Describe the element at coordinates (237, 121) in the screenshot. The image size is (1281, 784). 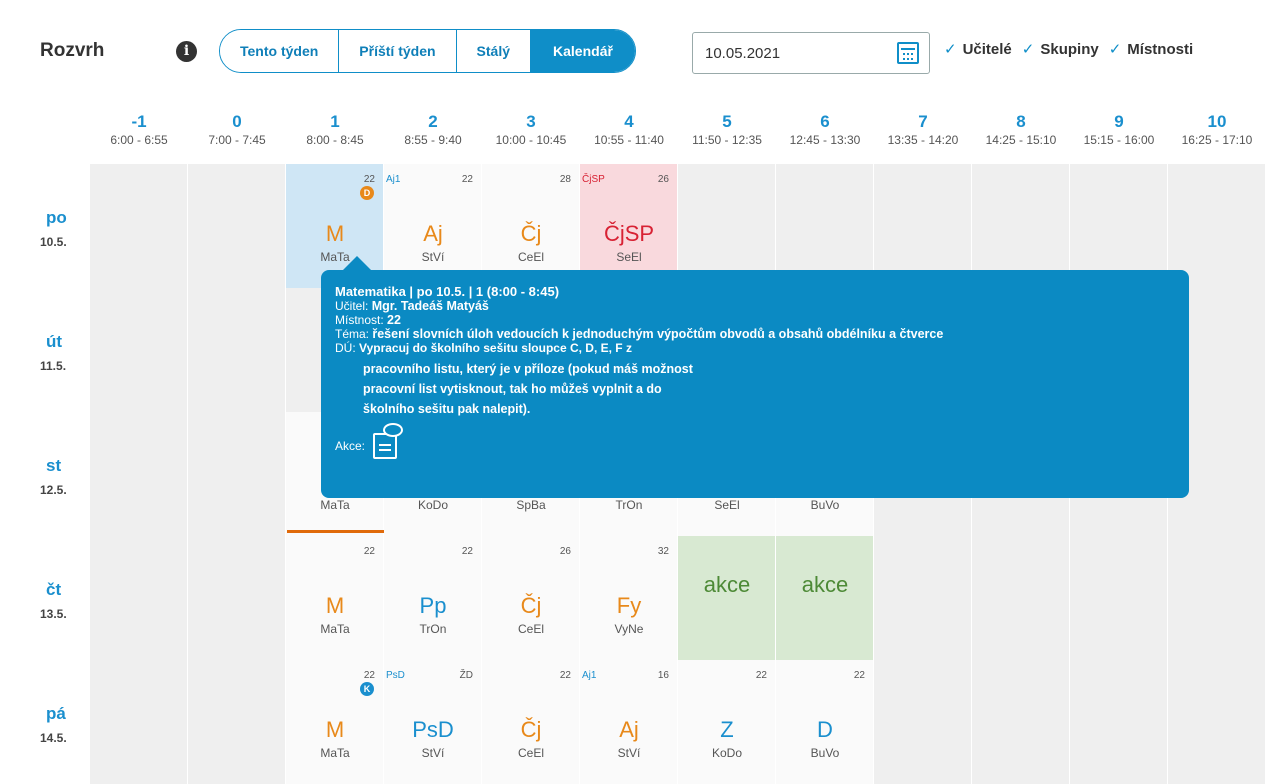
I see `hour-number: 0` at that location.